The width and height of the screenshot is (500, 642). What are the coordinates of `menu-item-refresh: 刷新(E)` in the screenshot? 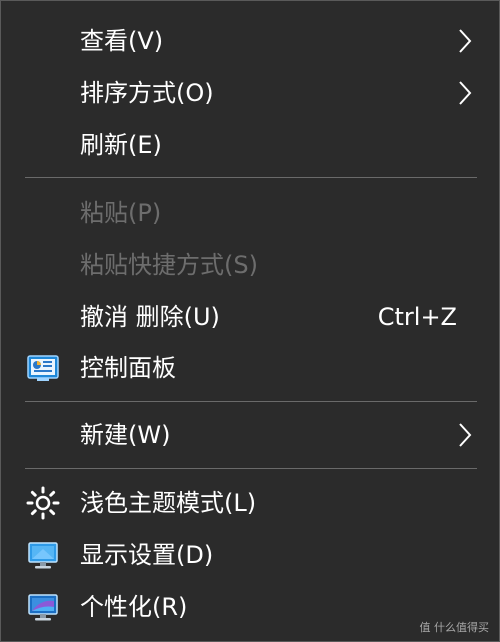 It's located at (250, 145).